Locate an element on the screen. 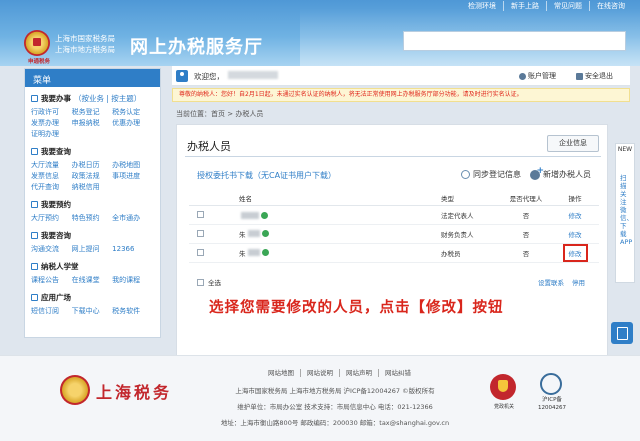 The image size is (640, 441). user-icon is located at coordinates (182, 76).